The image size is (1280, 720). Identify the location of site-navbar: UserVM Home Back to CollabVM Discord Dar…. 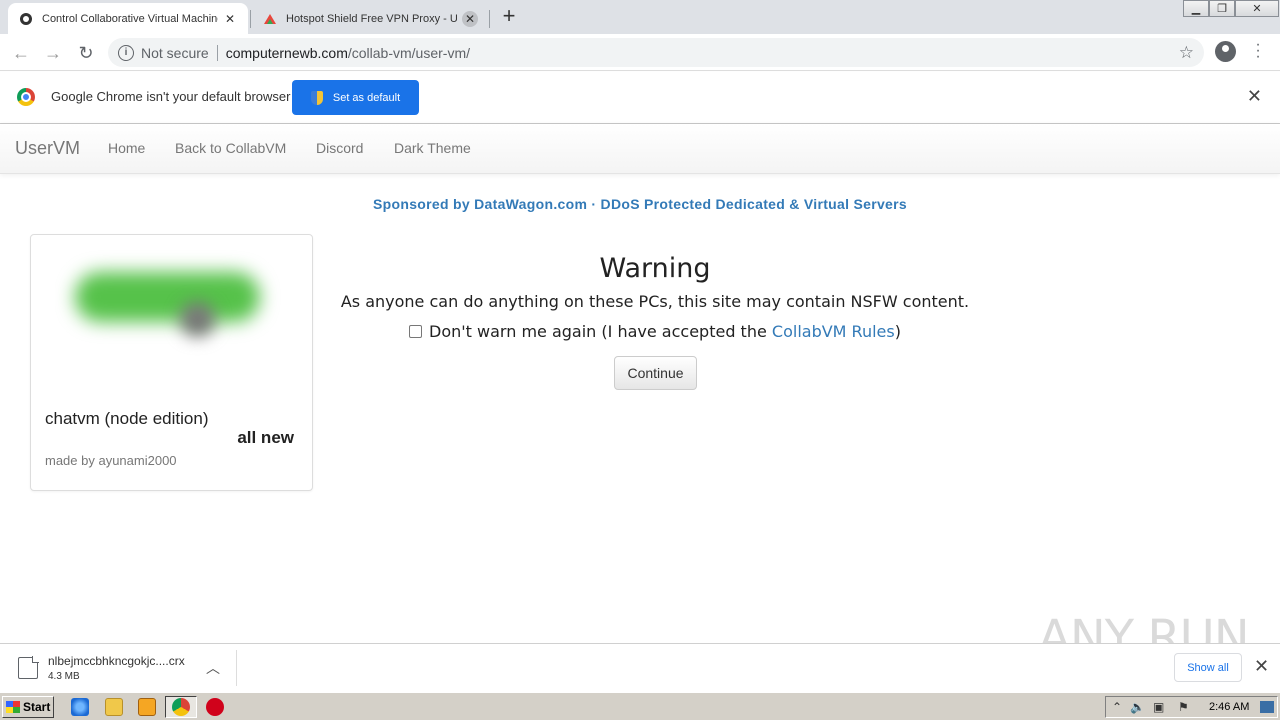
(640, 149).